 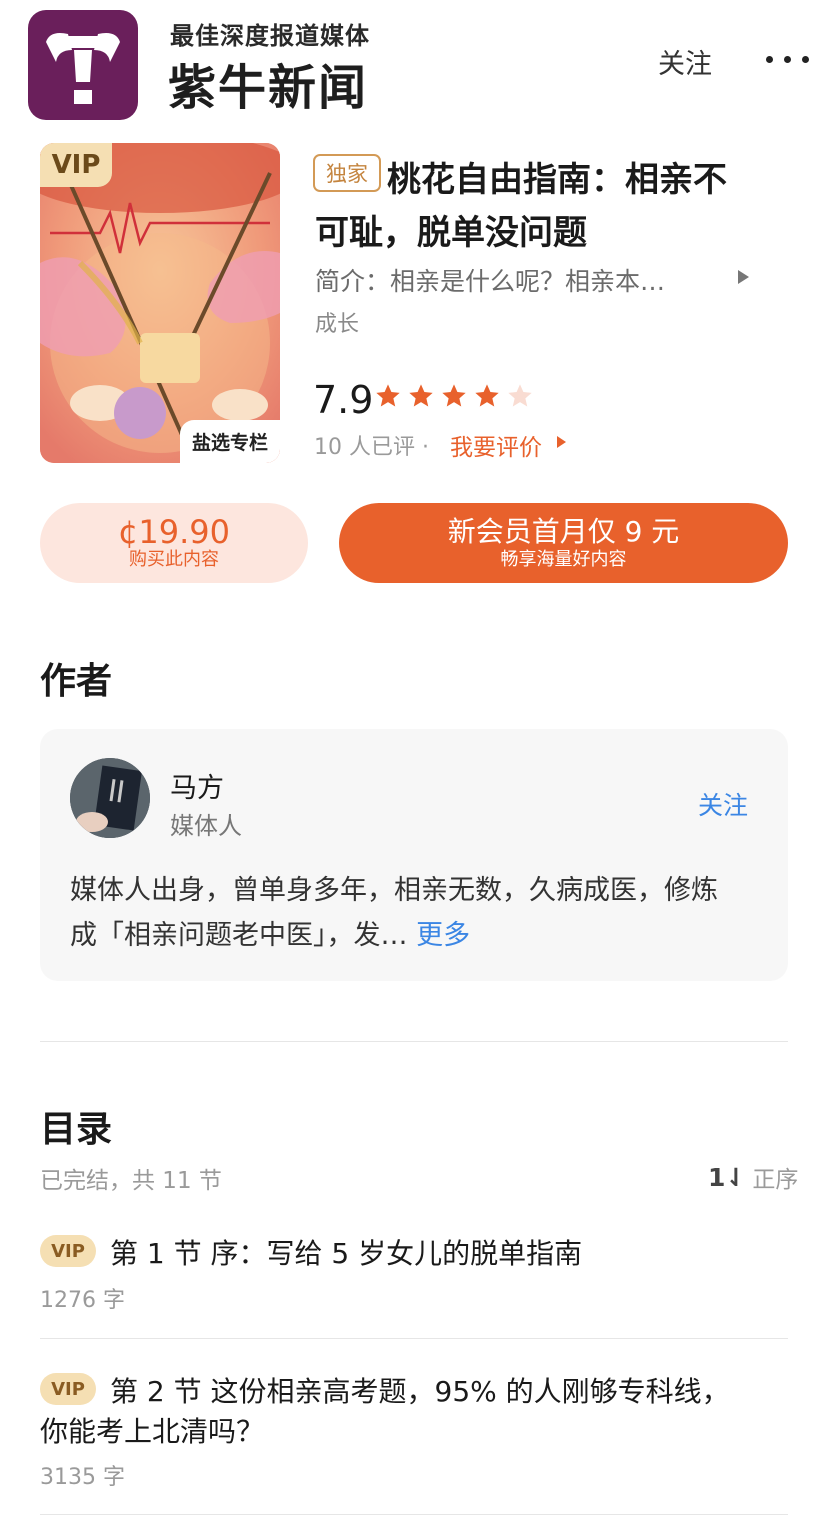 What do you see at coordinates (557, 180) in the screenshot?
I see `book-title-line-1: 桃花自由指南：相亲不` at bounding box center [557, 180].